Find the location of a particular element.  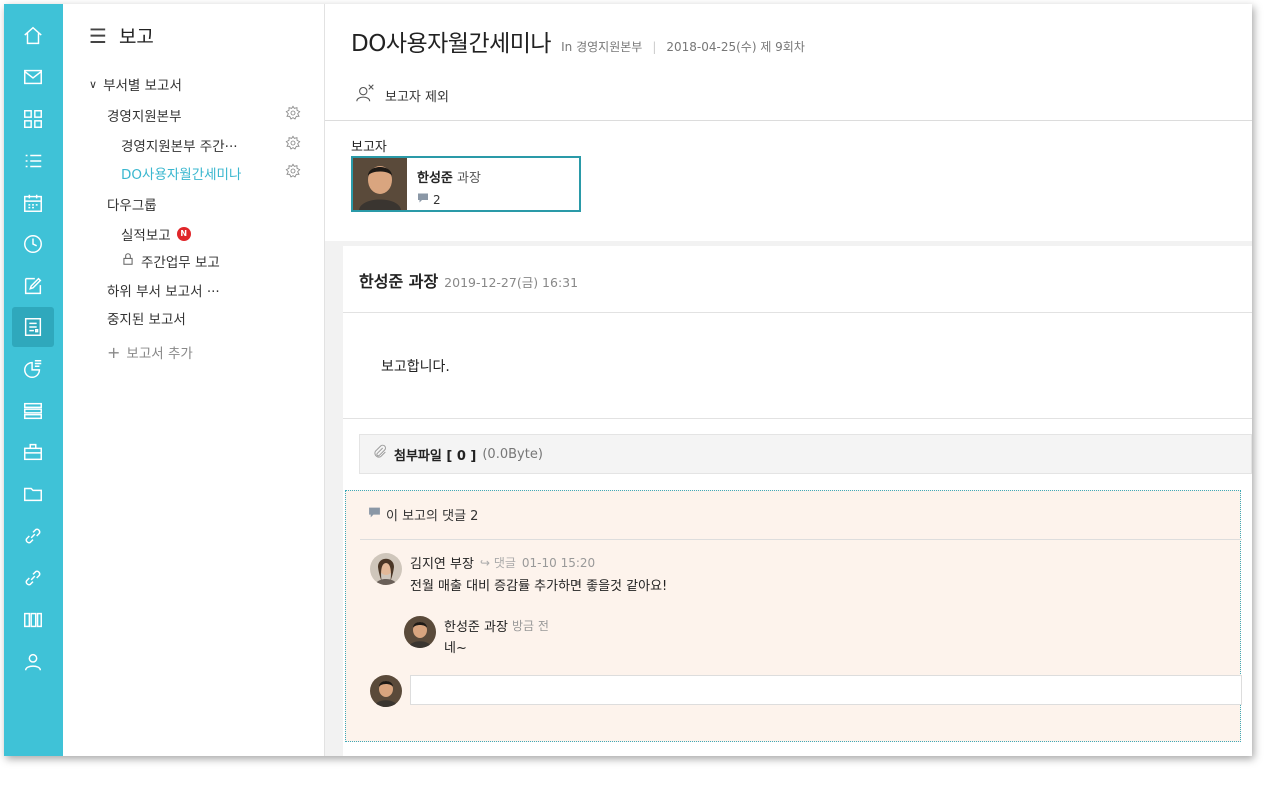

exclude-reporter-label: 보고자 제외 is located at coordinates (417, 97).